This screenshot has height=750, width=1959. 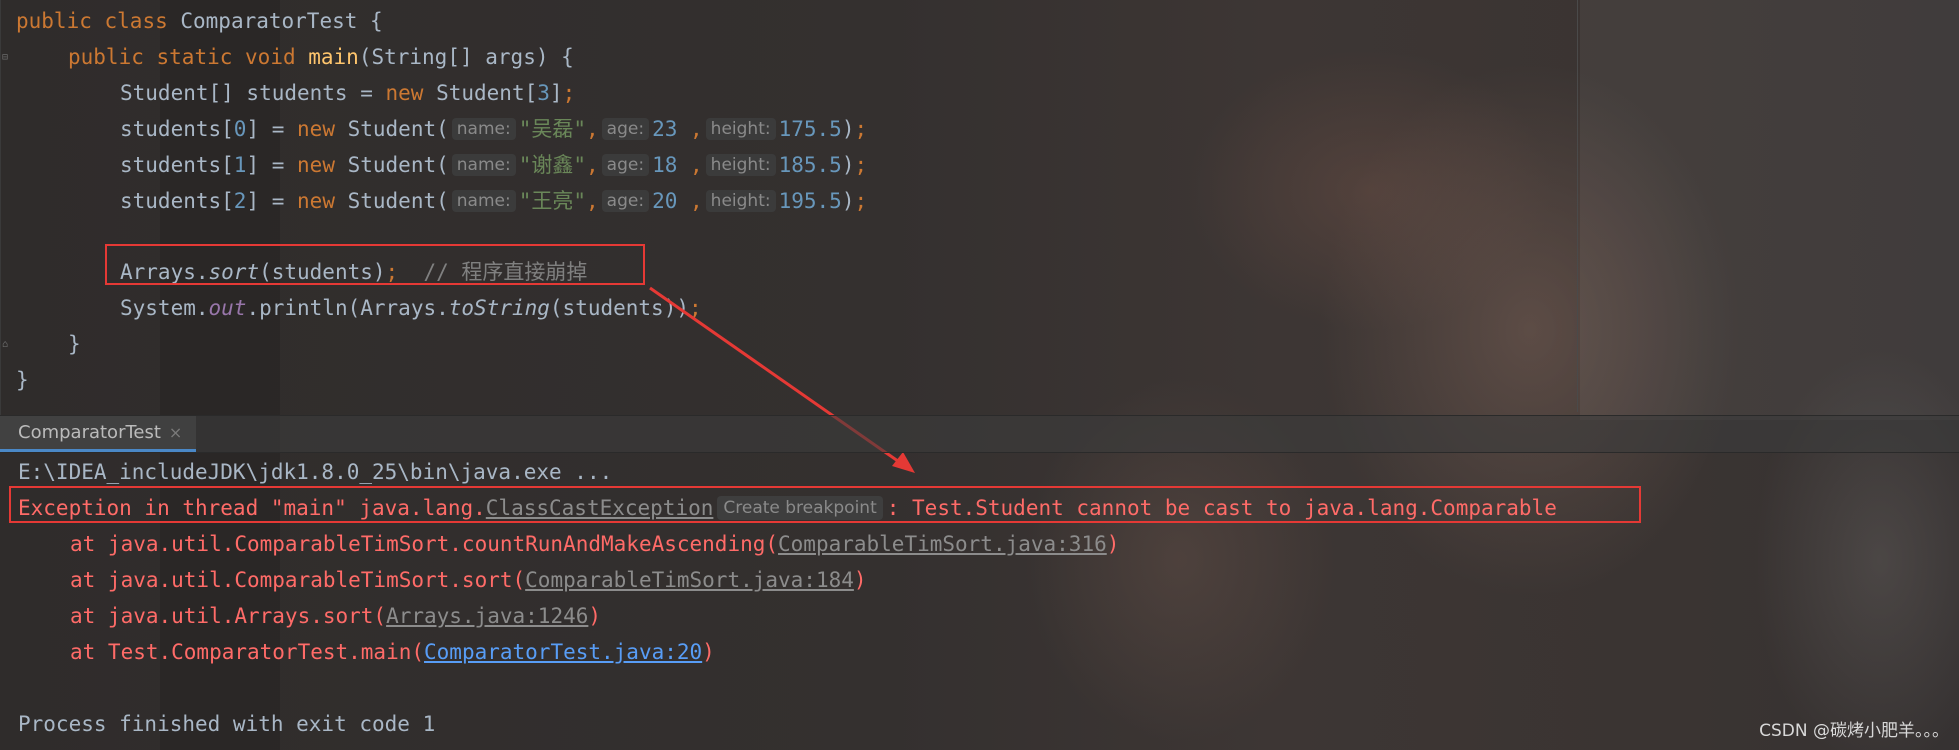 What do you see at coordinates (563, 652) in the screenshot?
I see `stack-frame-link: ComparatorTest.java:20` at bounding box center [563, 652].